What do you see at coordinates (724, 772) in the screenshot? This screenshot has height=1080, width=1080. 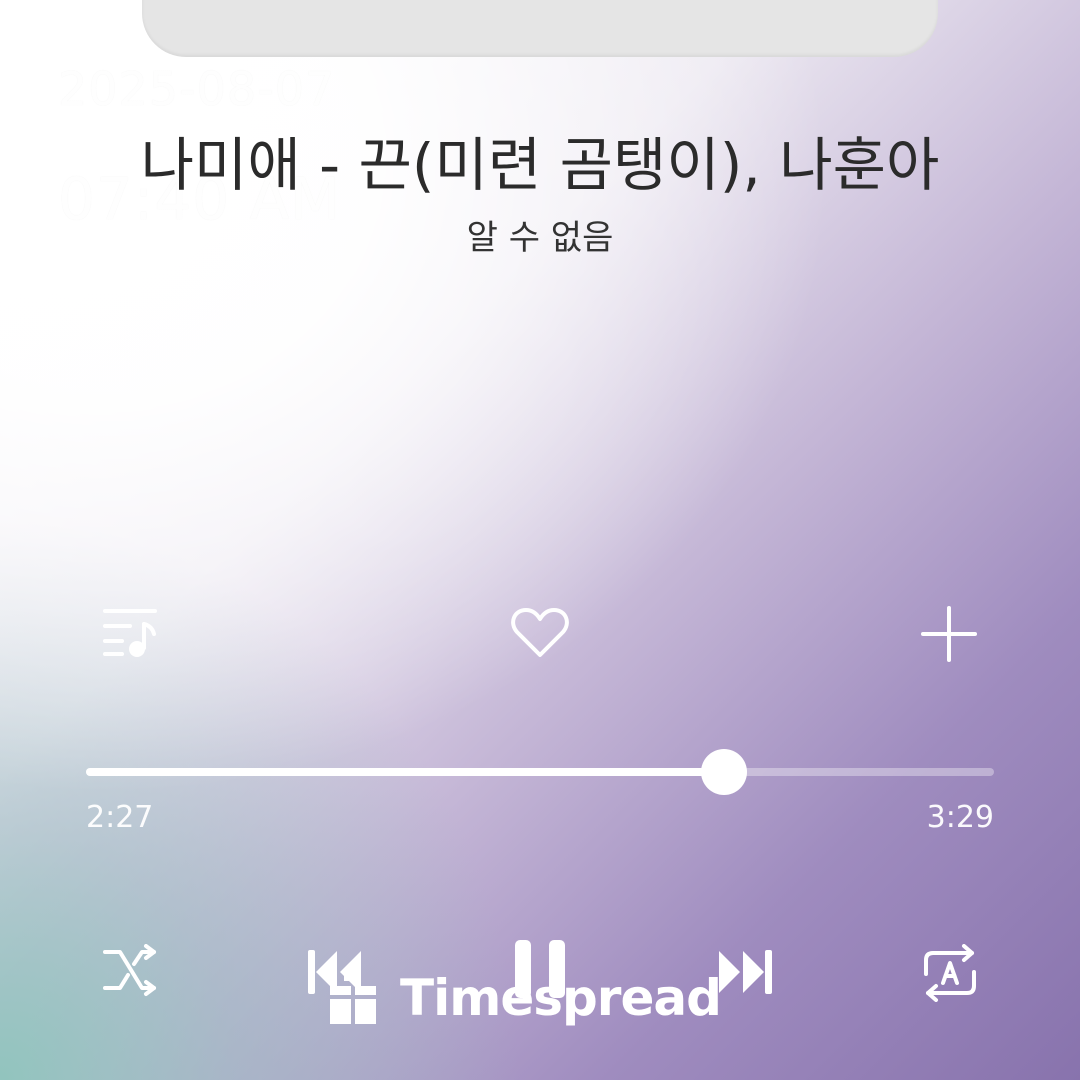 I see `progress-thumb` at bounding box center [724, 772].